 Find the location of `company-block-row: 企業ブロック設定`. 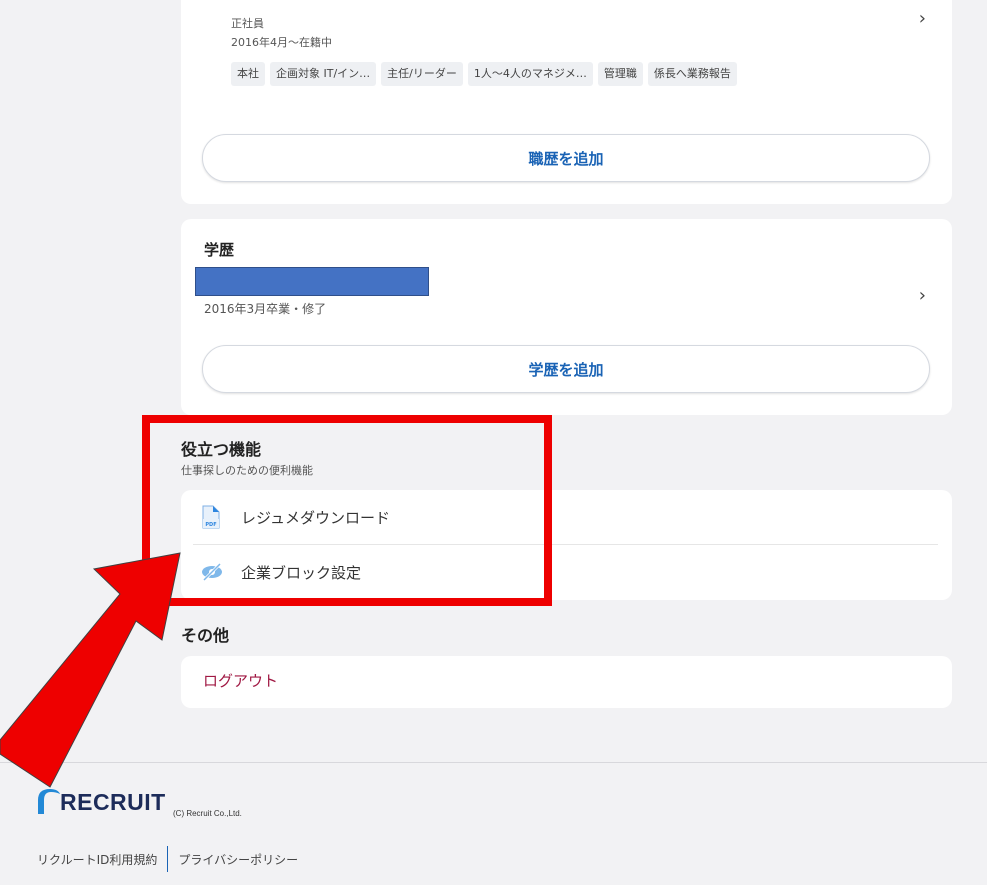

company-block-row: 企業ブロック設定 is located at coordinates (565, 572).